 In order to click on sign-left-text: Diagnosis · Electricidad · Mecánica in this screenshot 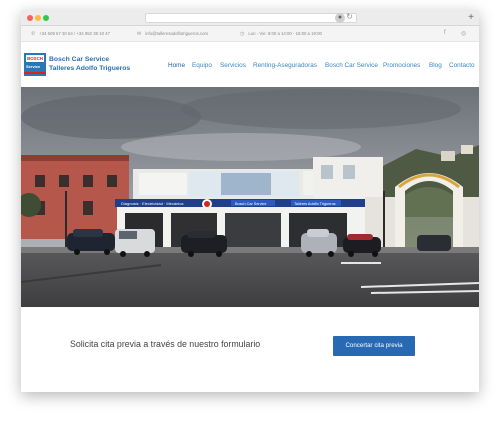, I will do `click(152, 203)`.